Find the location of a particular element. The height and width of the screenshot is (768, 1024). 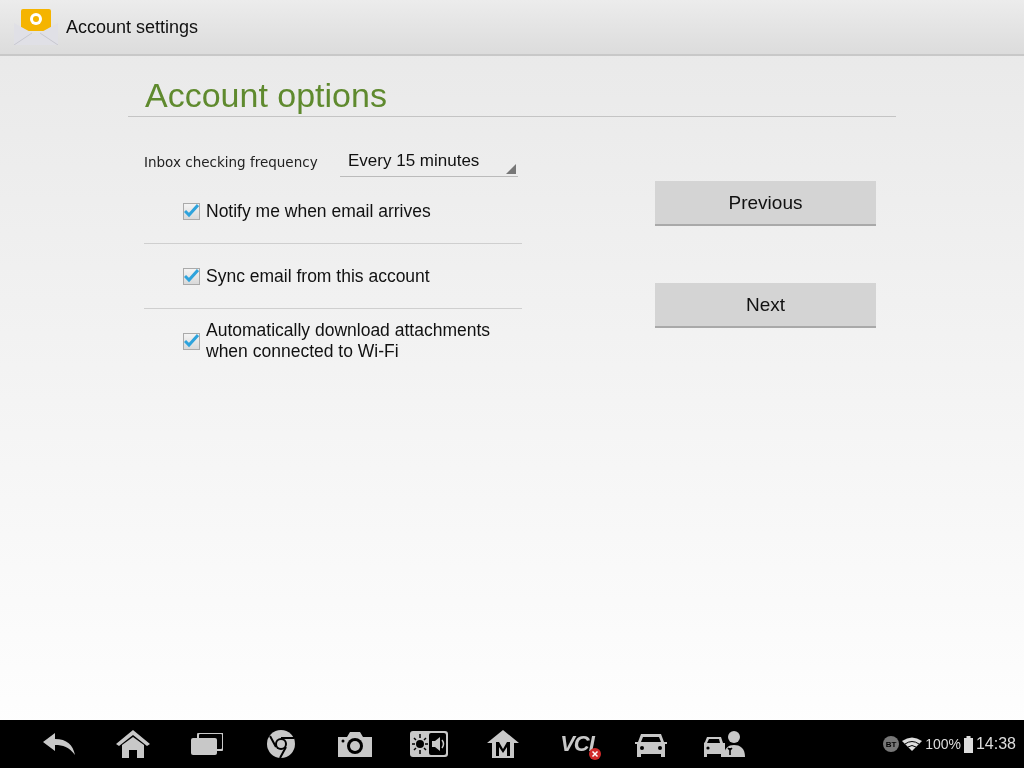

option-label: Notify me when email arrives is located at coordinates (319, 211).